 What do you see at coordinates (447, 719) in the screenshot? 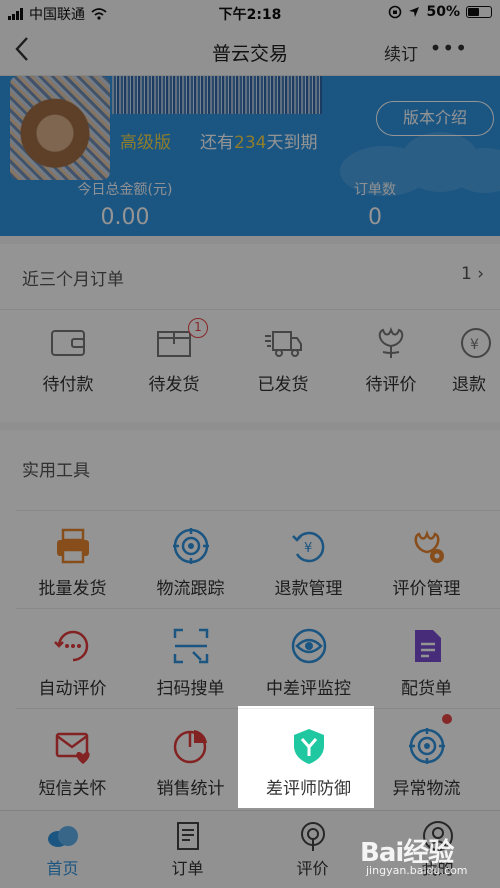
I see `notification-dot` at bounding box center [447, 719].